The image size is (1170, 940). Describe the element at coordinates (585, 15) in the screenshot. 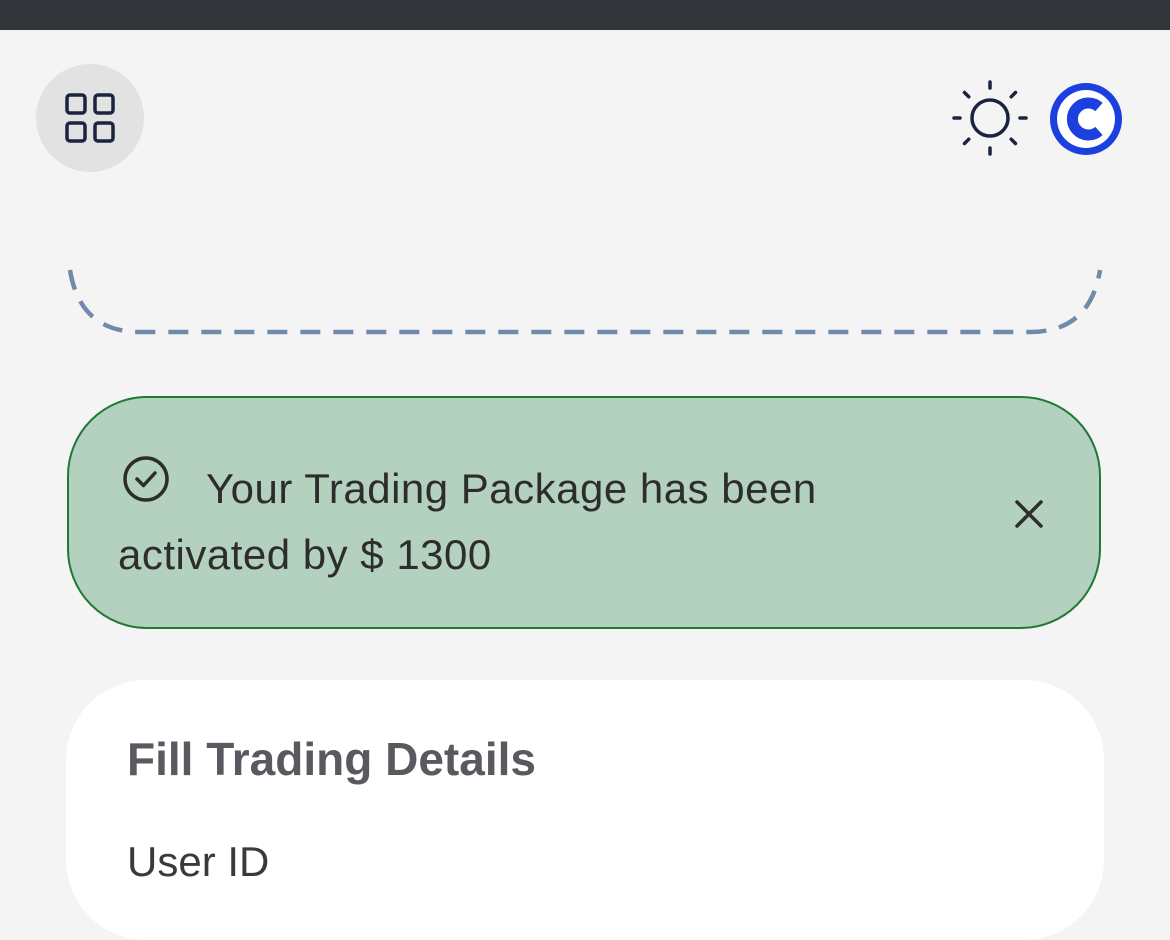

I see `browser-top-bar` at that location.